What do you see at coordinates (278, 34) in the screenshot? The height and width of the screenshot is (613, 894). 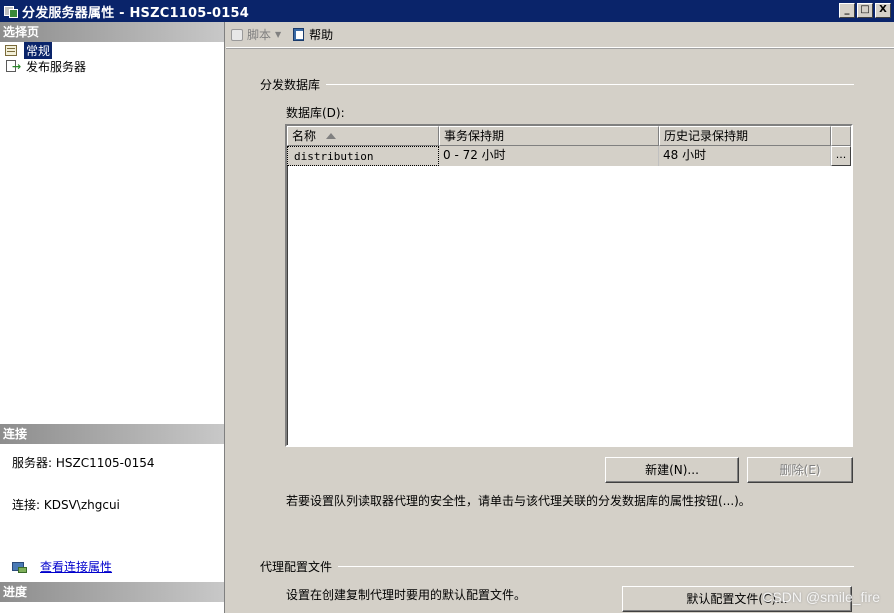 I see `chevron-down-icon: ▼` at bounding box center [278, 34].